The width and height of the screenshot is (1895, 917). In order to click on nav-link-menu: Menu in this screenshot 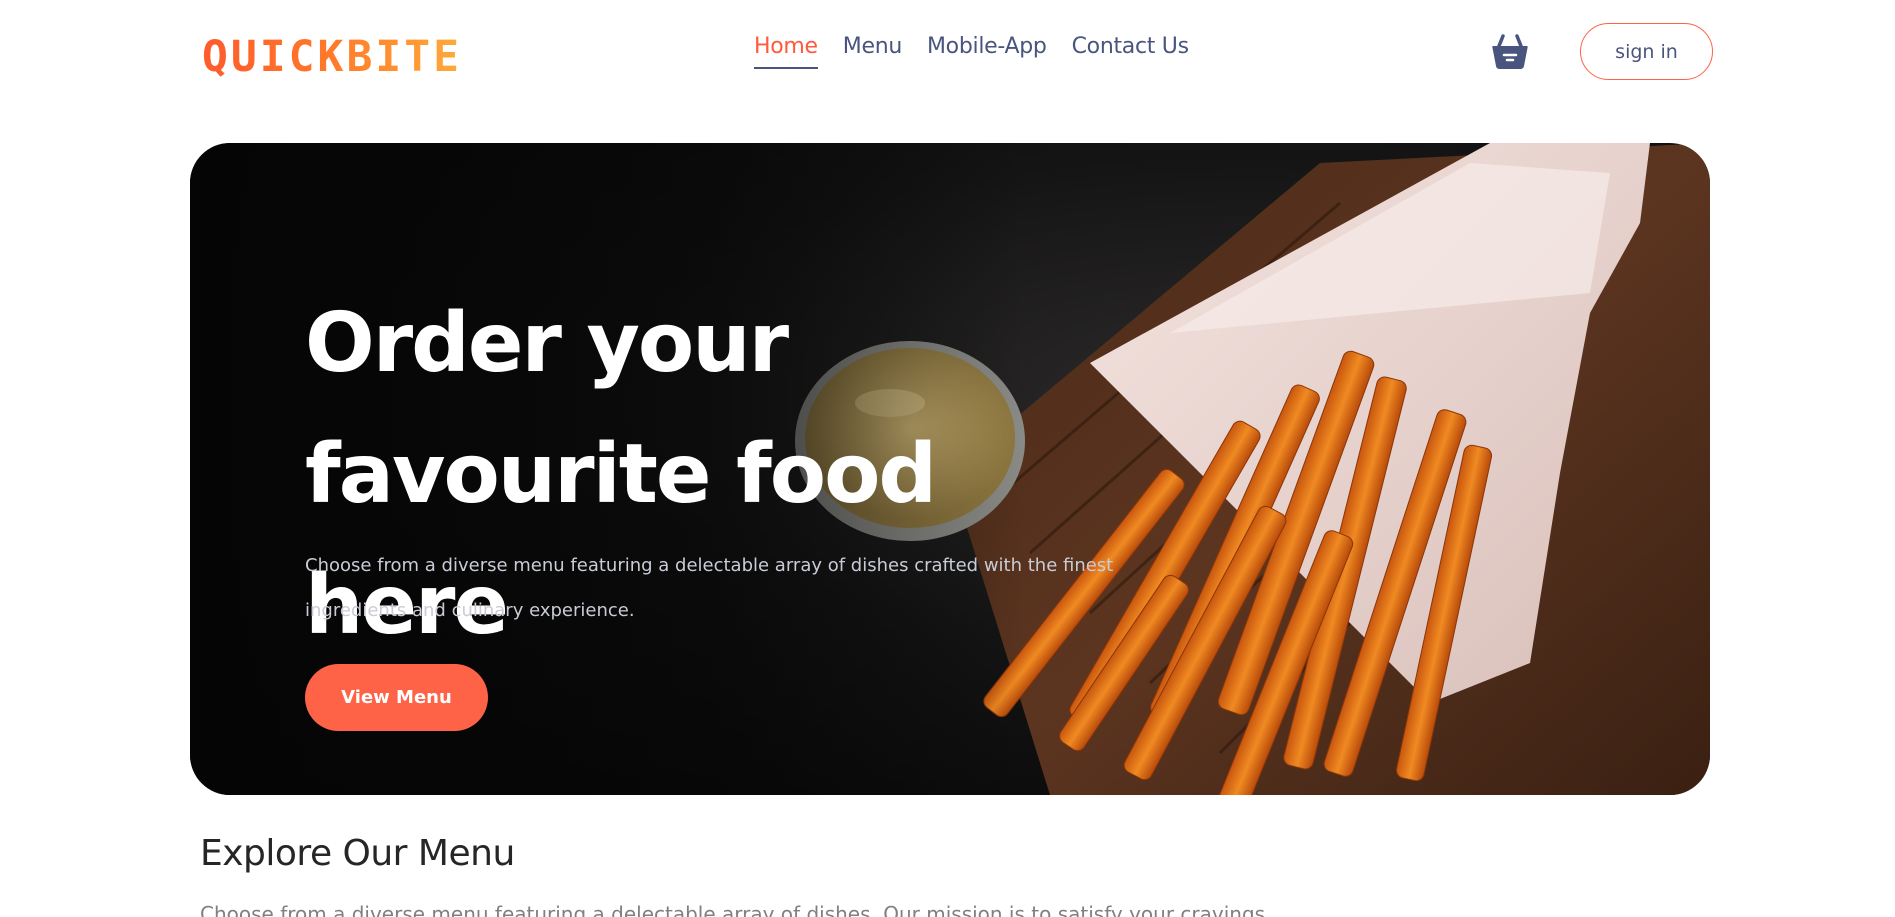, I will do `click(873, 50)`.